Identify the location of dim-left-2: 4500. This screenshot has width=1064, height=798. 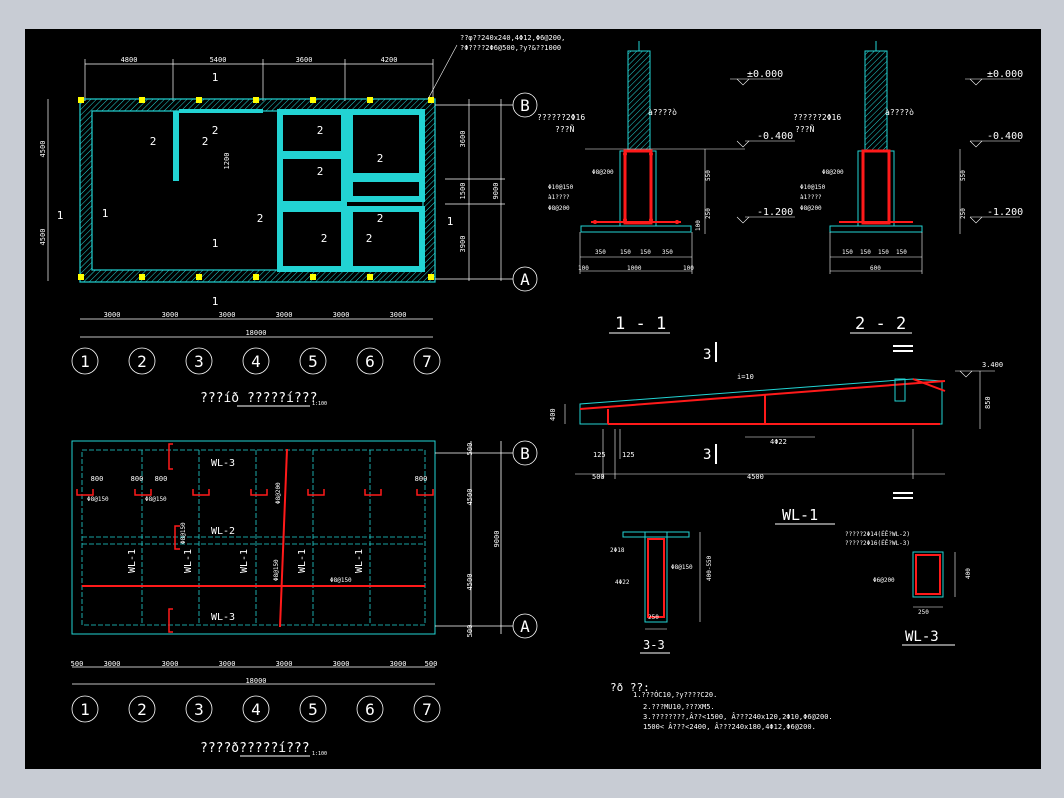
(43, 237).